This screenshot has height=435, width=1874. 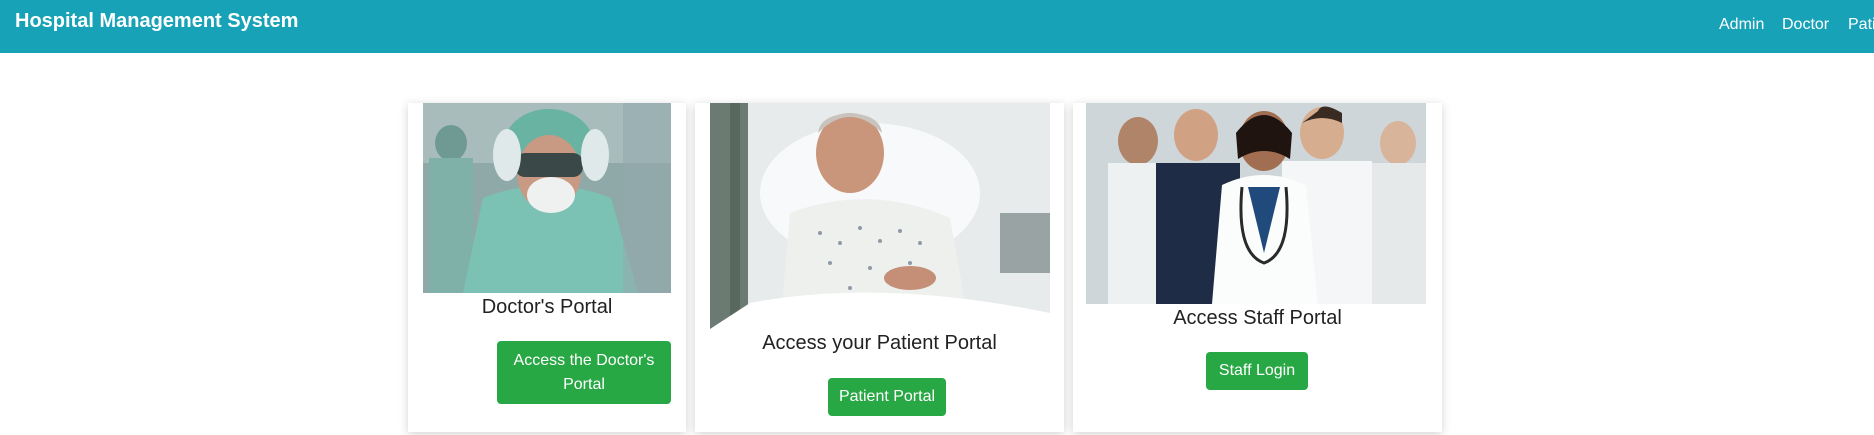 I want to click on nav-link-doctor: Doctor, so click(x=1805, y=25).